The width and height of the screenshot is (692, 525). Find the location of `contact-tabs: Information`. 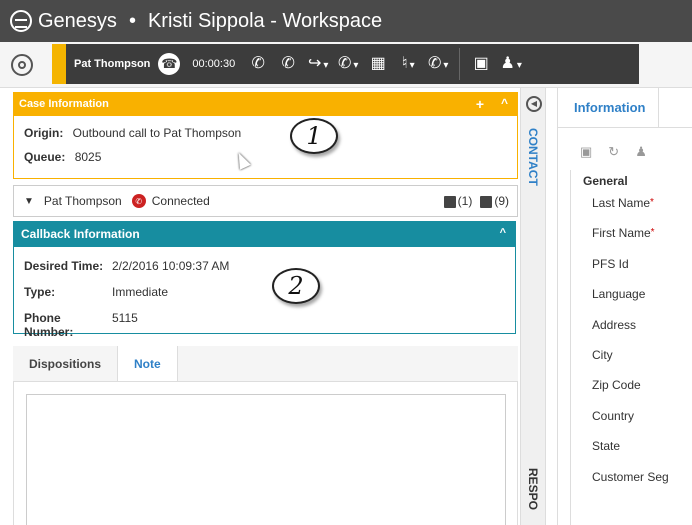

contact-tabs: Information is located at coordinates (625, 107).